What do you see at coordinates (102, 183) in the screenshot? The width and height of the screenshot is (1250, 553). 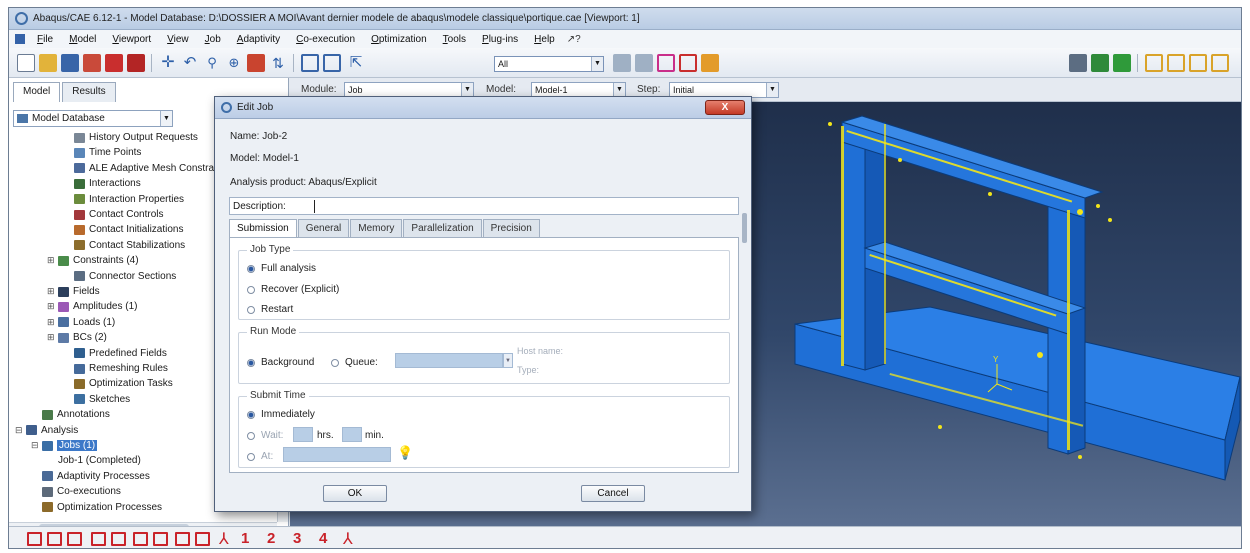 I see `tree-node: Interactions` at bounding box center [102, 183].